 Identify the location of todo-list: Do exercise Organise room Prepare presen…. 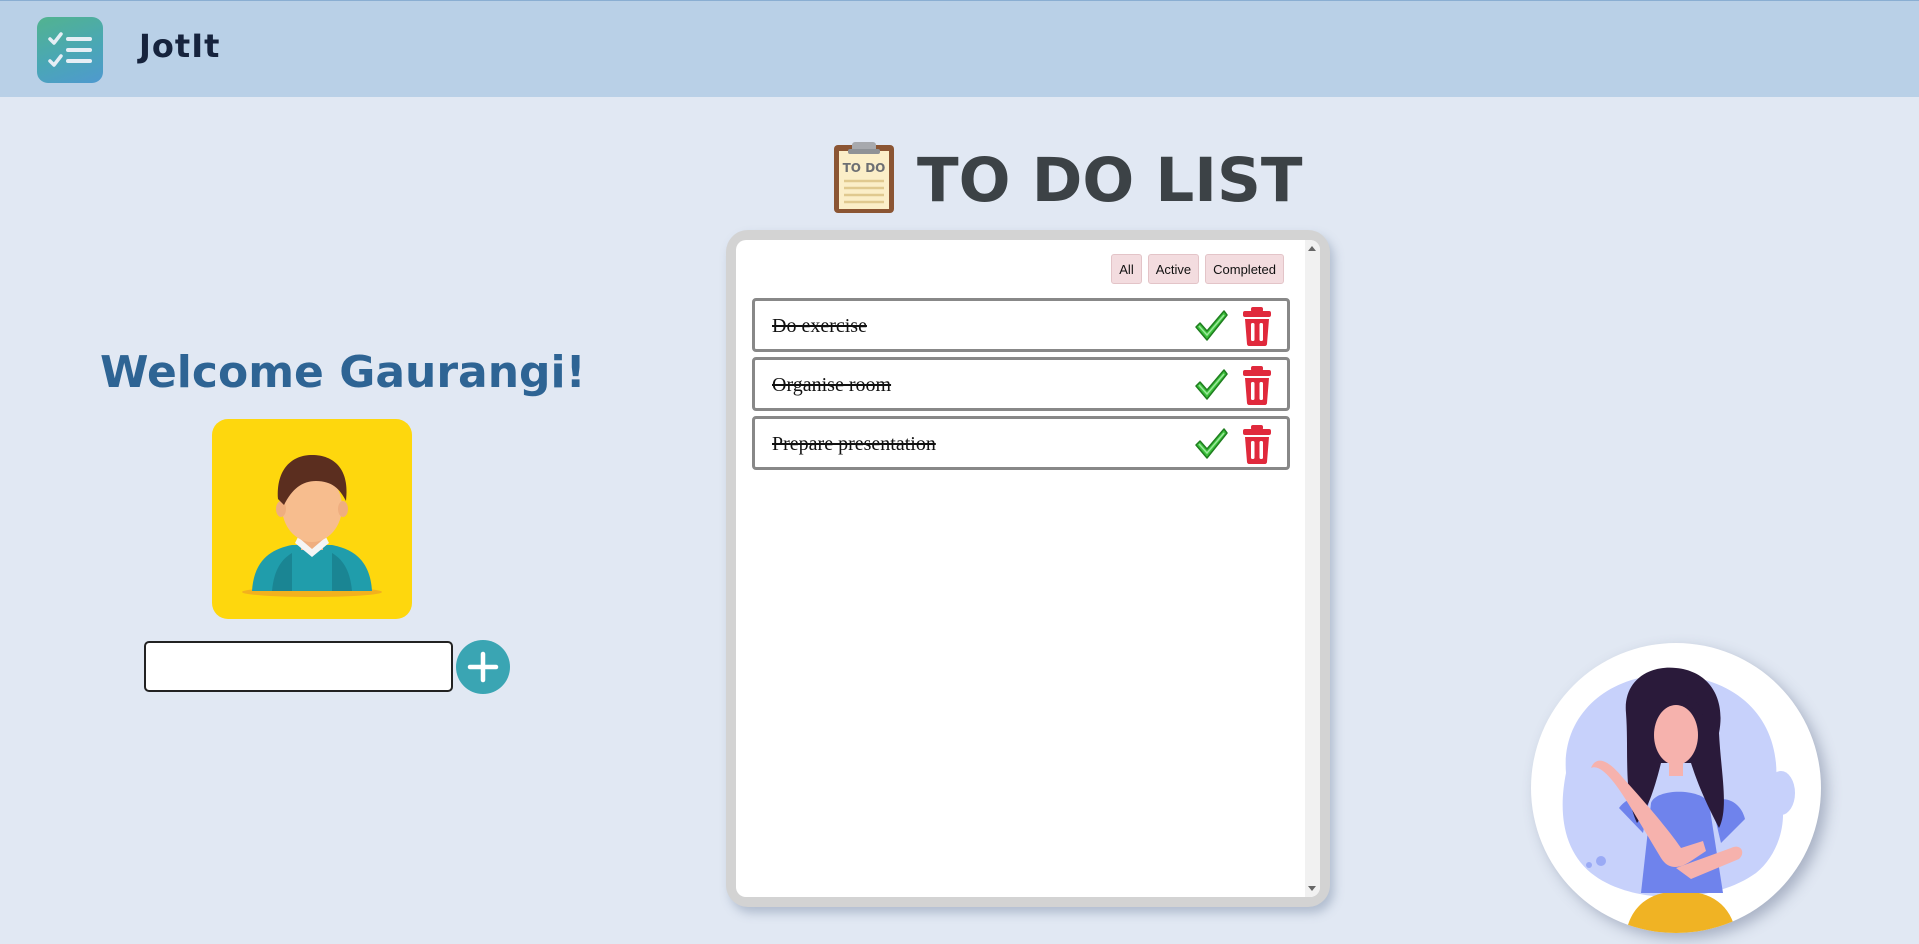
(1021, 386).